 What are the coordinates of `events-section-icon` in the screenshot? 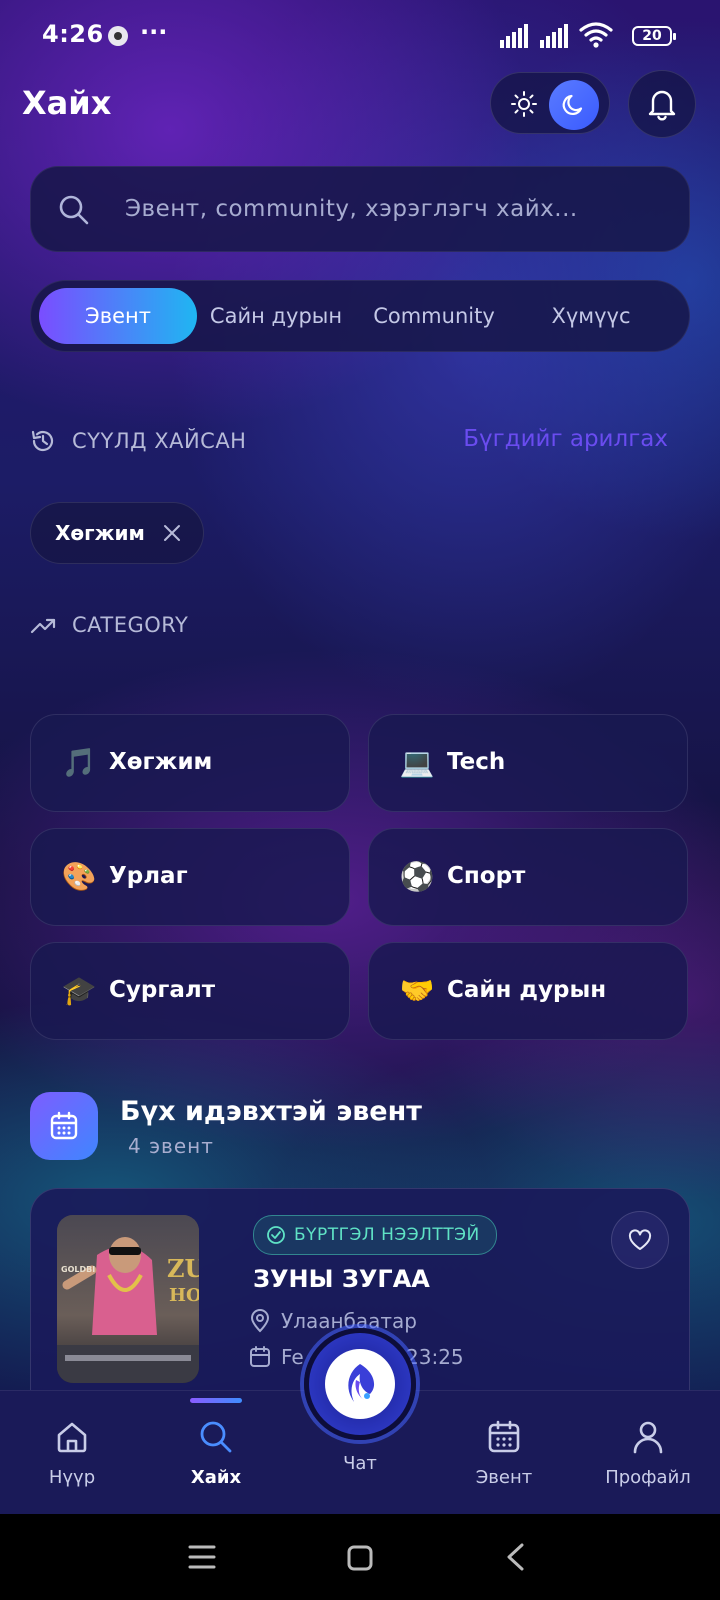 It's located at (64, 1126).